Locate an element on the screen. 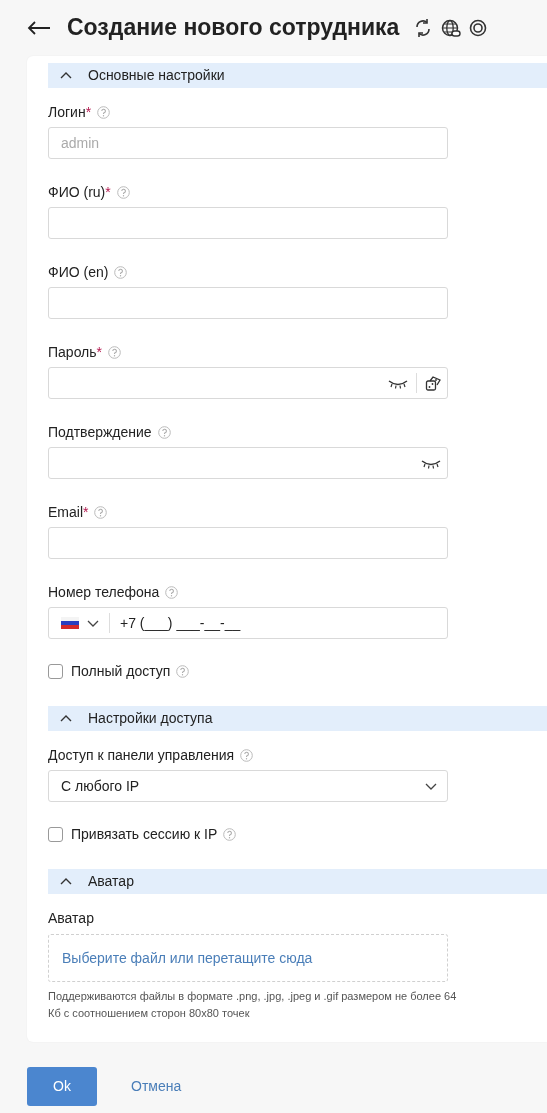 This screenshot has width=547, height=1113. field-label: Номер телефона is located at coordinates (104, 592).